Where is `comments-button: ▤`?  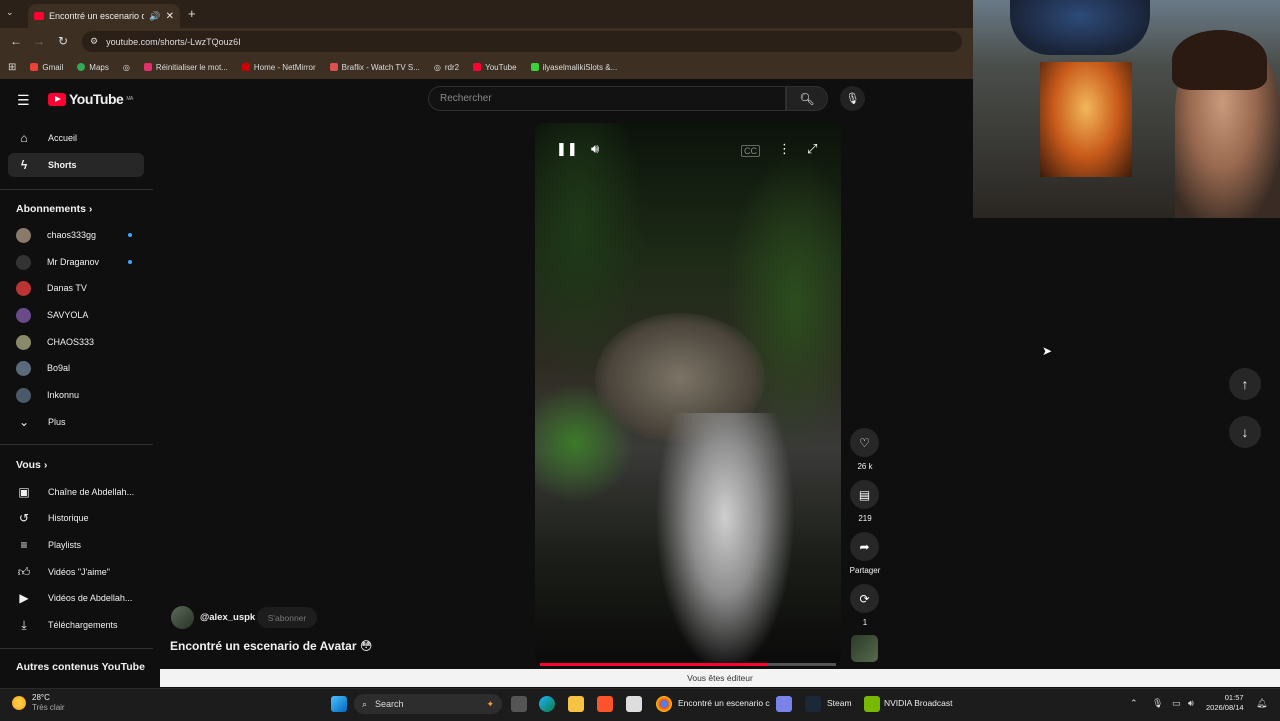
comments-button: ▤ is located at coordinates (864, 494).